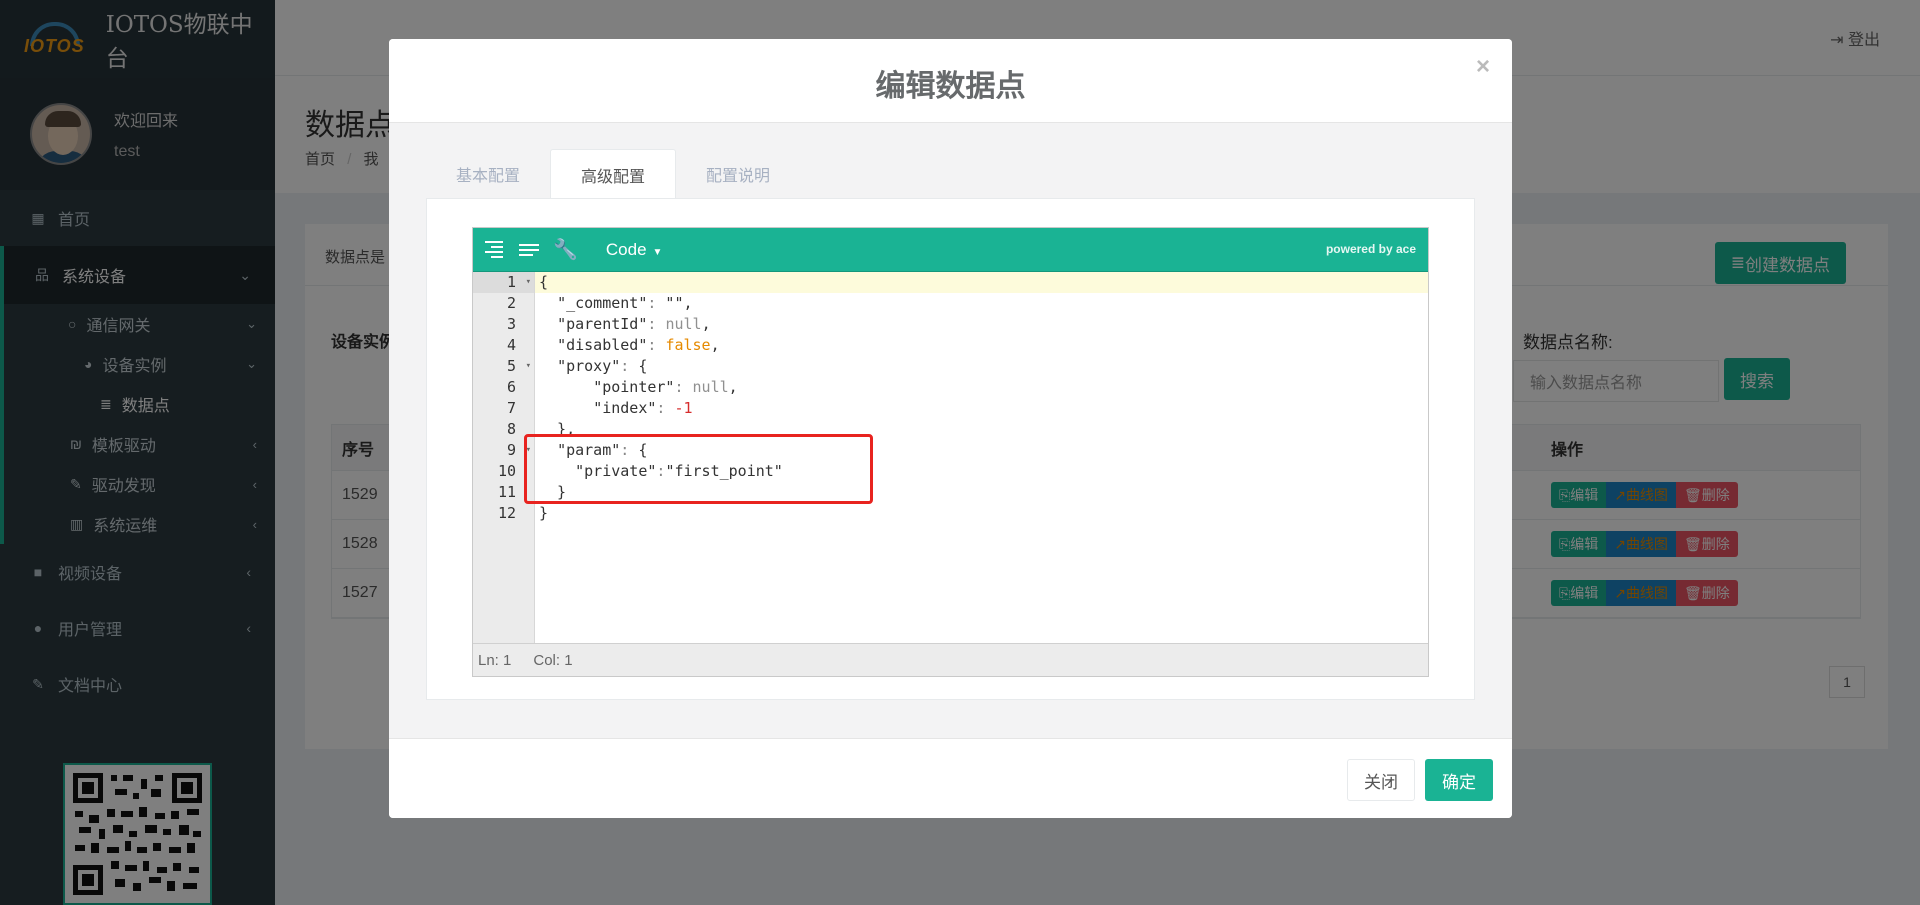 The width and height of the screenshot is (1920, 905). I want to click on code-line: "index": -1, so click(643, 408).